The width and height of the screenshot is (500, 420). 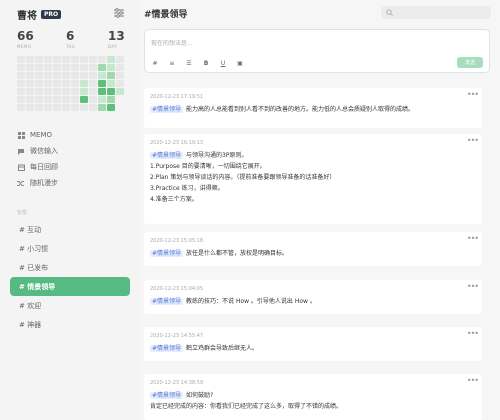 I want to click on tag-item-small-habit: # 小习惯, so click(x=70, y=248).